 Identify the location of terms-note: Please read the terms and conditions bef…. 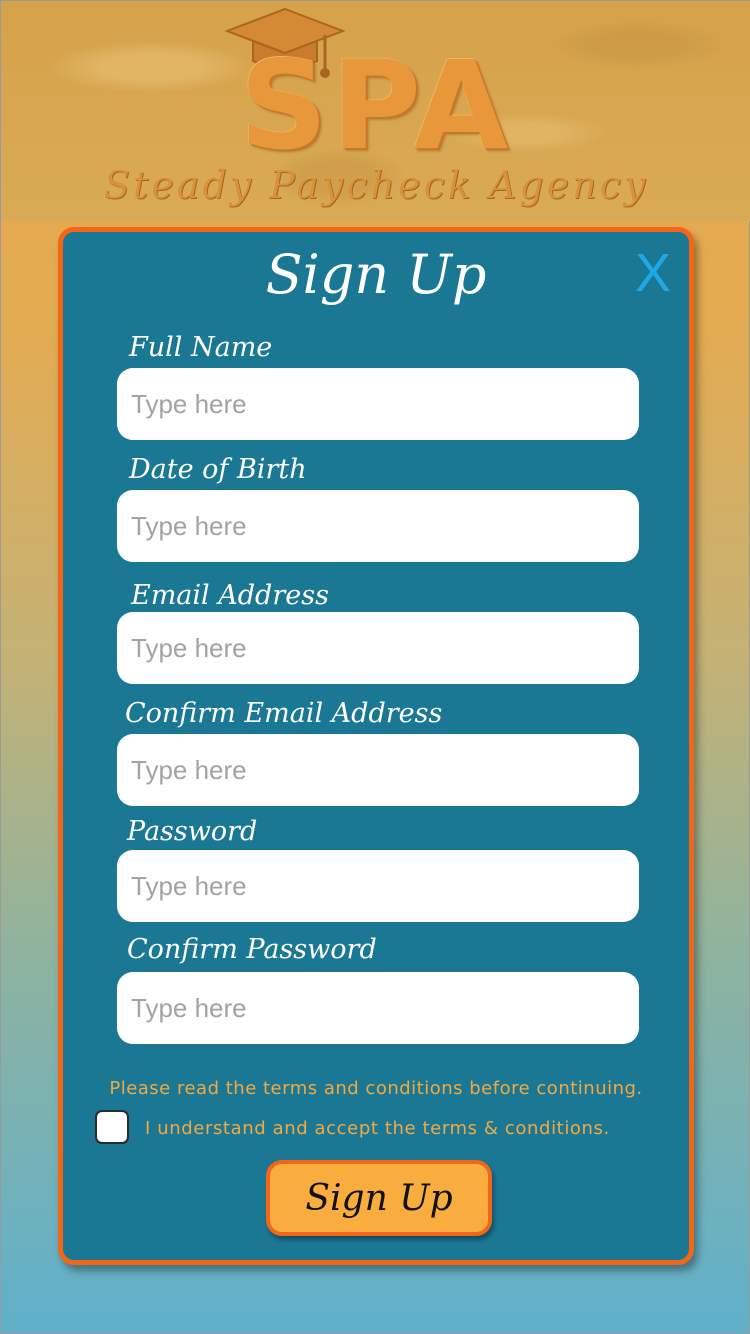
(376, 1088).